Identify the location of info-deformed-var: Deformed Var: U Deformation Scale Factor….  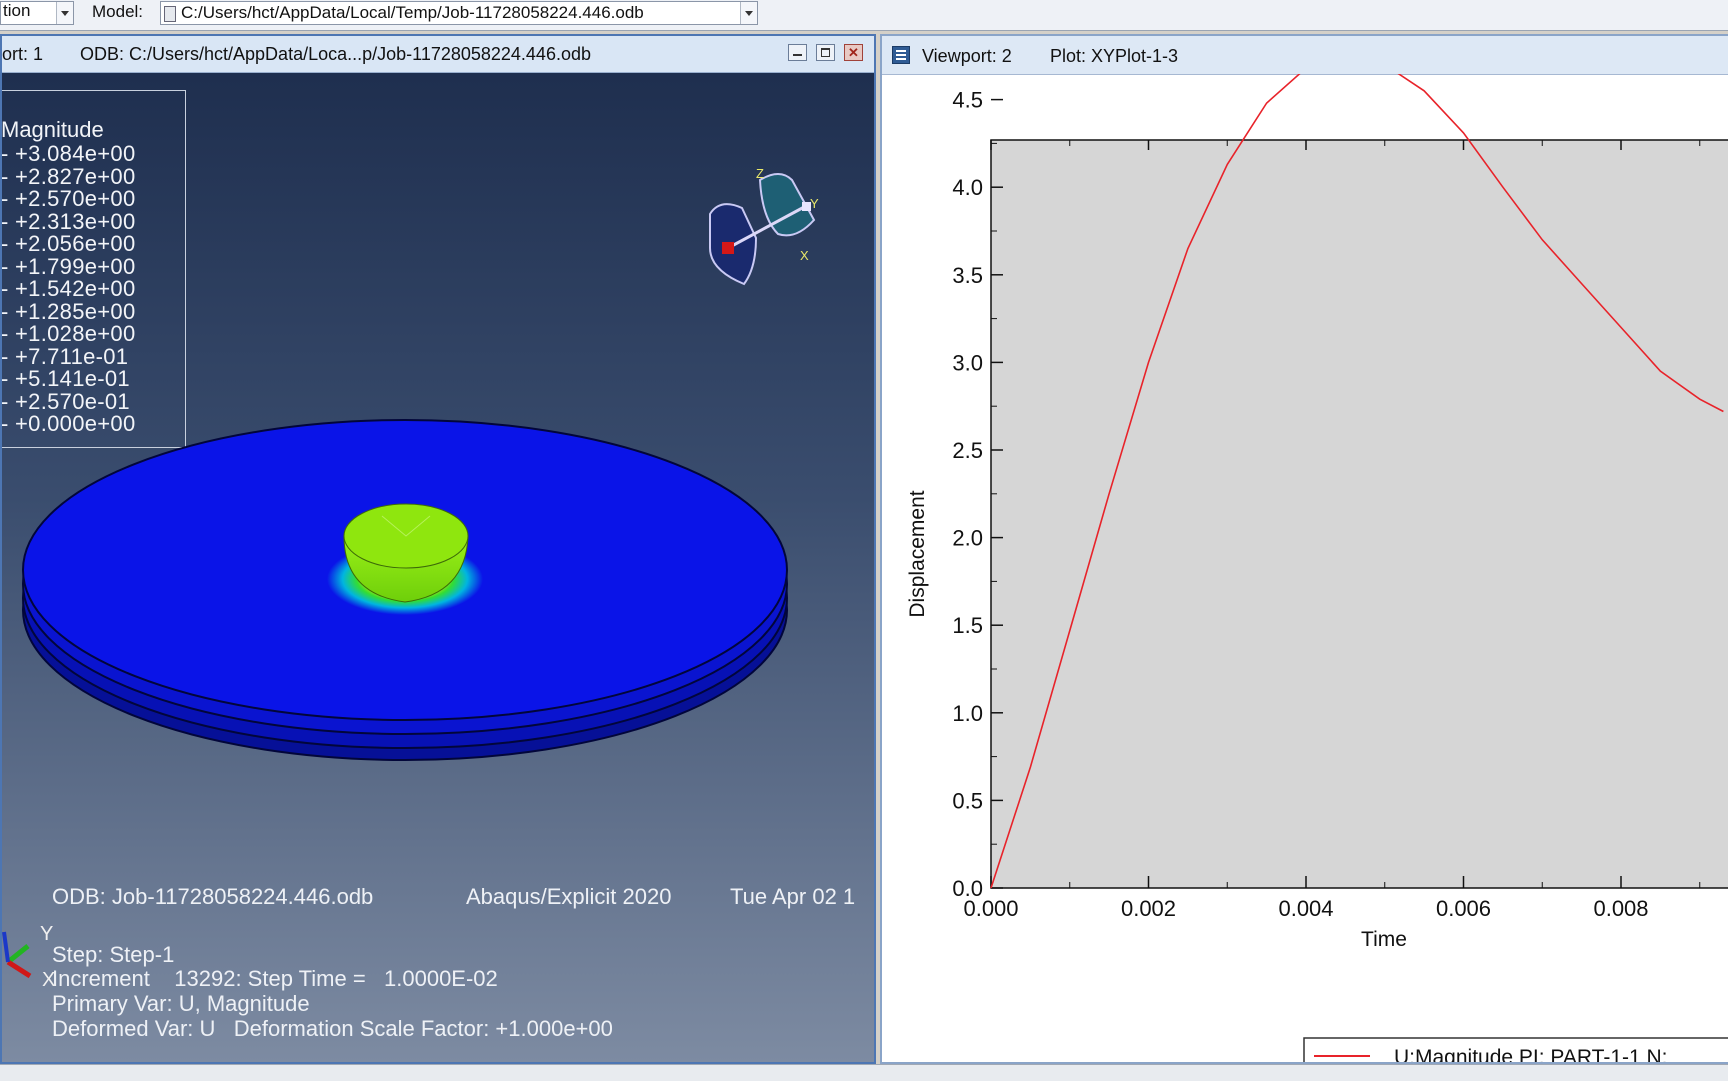
(332, 1028).